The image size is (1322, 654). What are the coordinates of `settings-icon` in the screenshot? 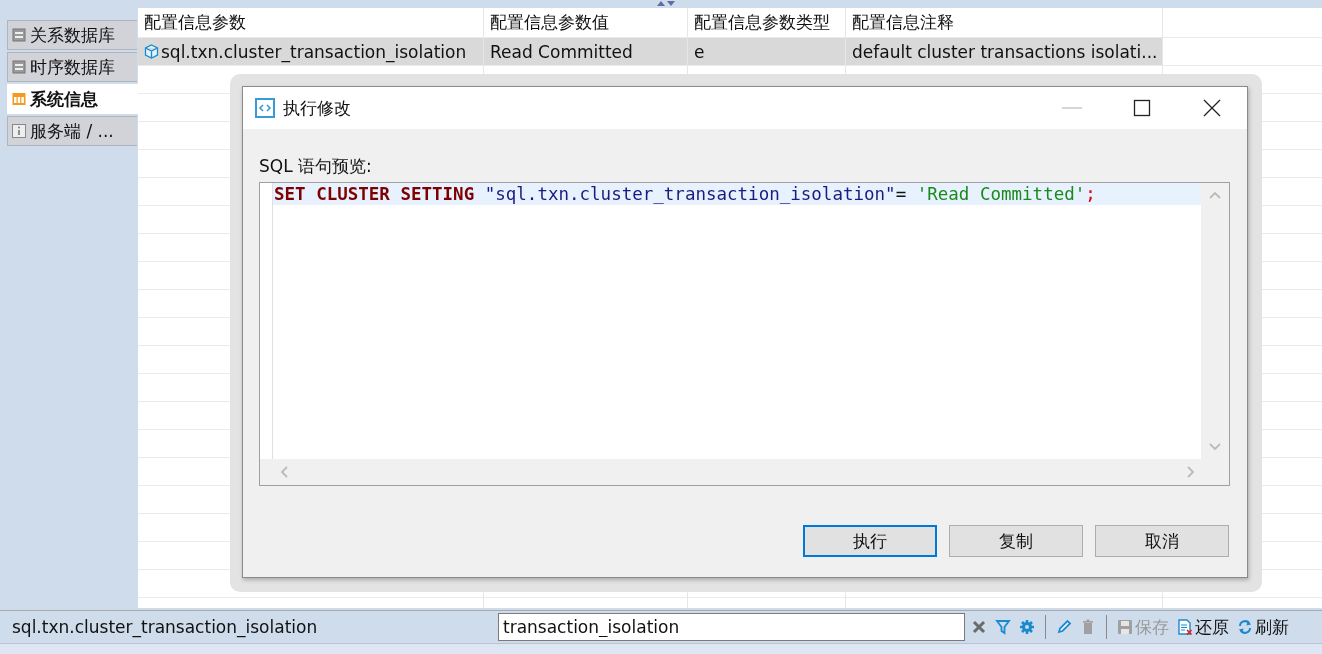 It's located at (1027, 627).